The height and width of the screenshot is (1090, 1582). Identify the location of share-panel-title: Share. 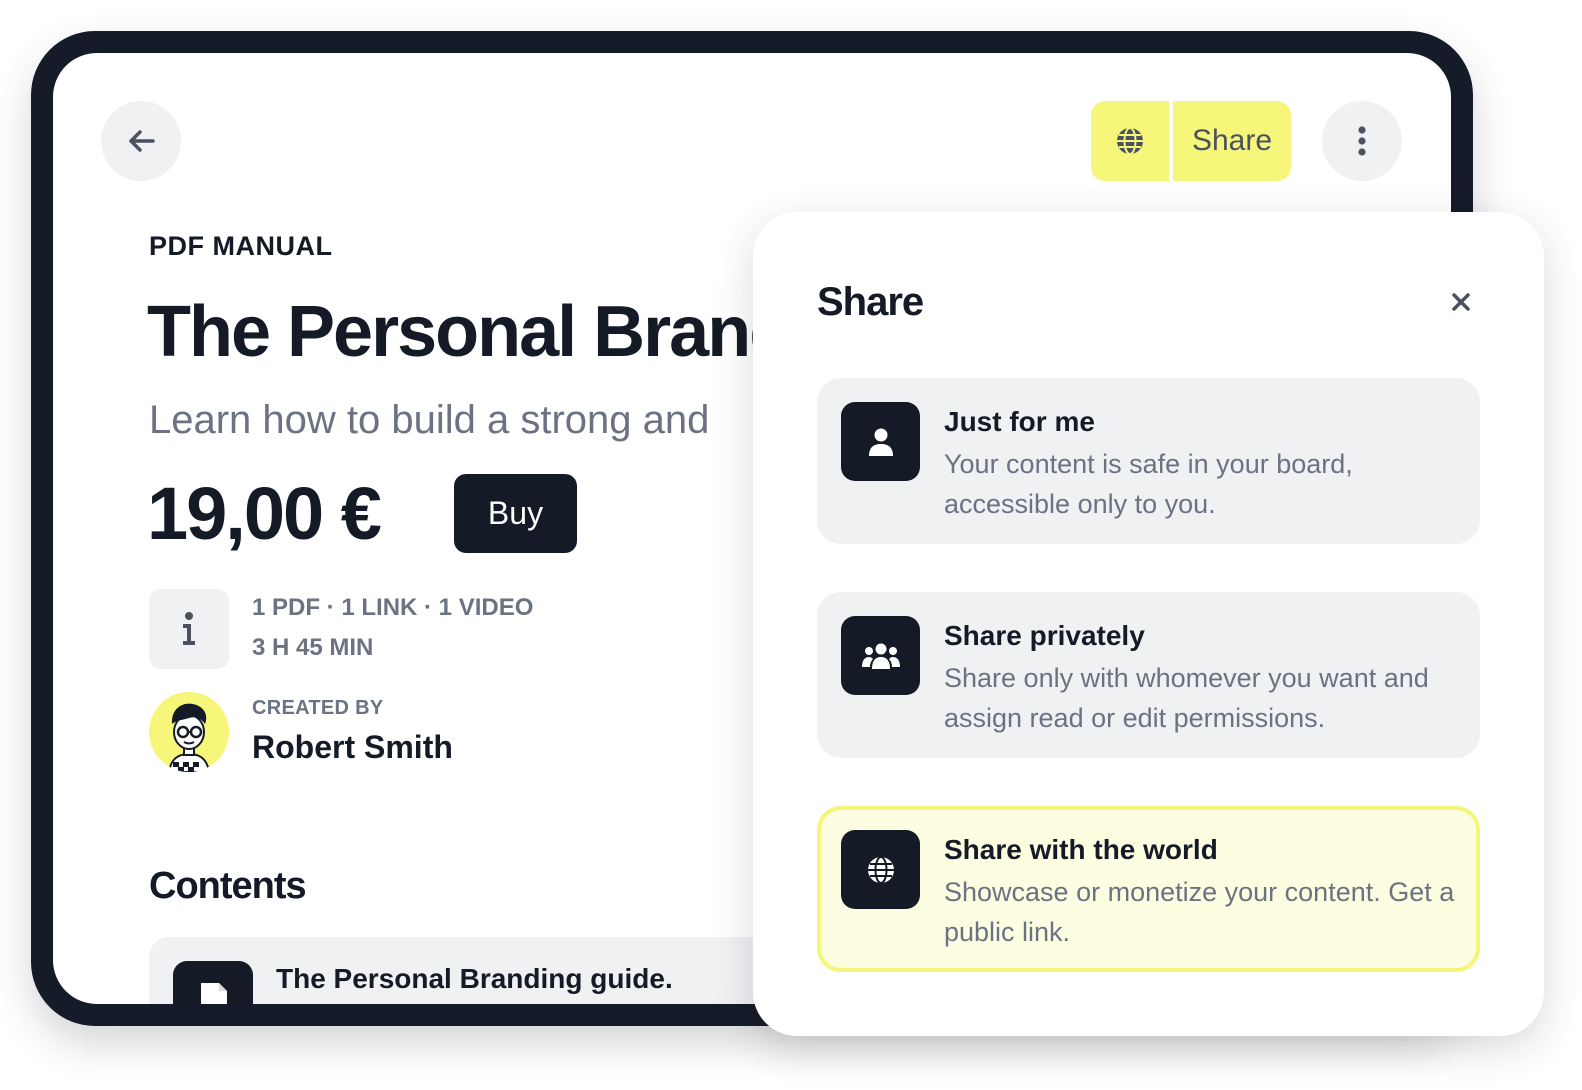
(870, 302).